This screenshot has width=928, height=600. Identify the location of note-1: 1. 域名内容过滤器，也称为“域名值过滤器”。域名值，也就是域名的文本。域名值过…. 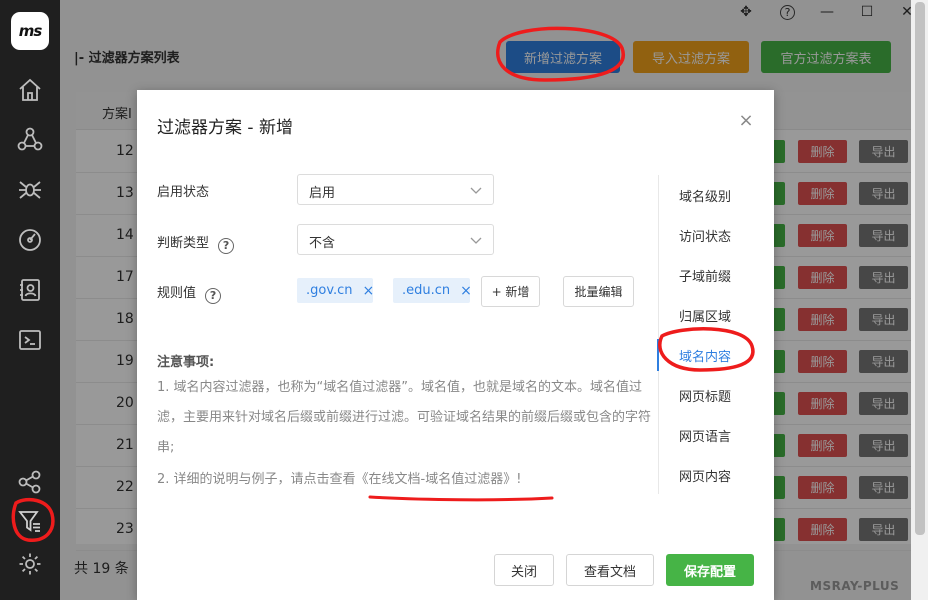
(404, 417).